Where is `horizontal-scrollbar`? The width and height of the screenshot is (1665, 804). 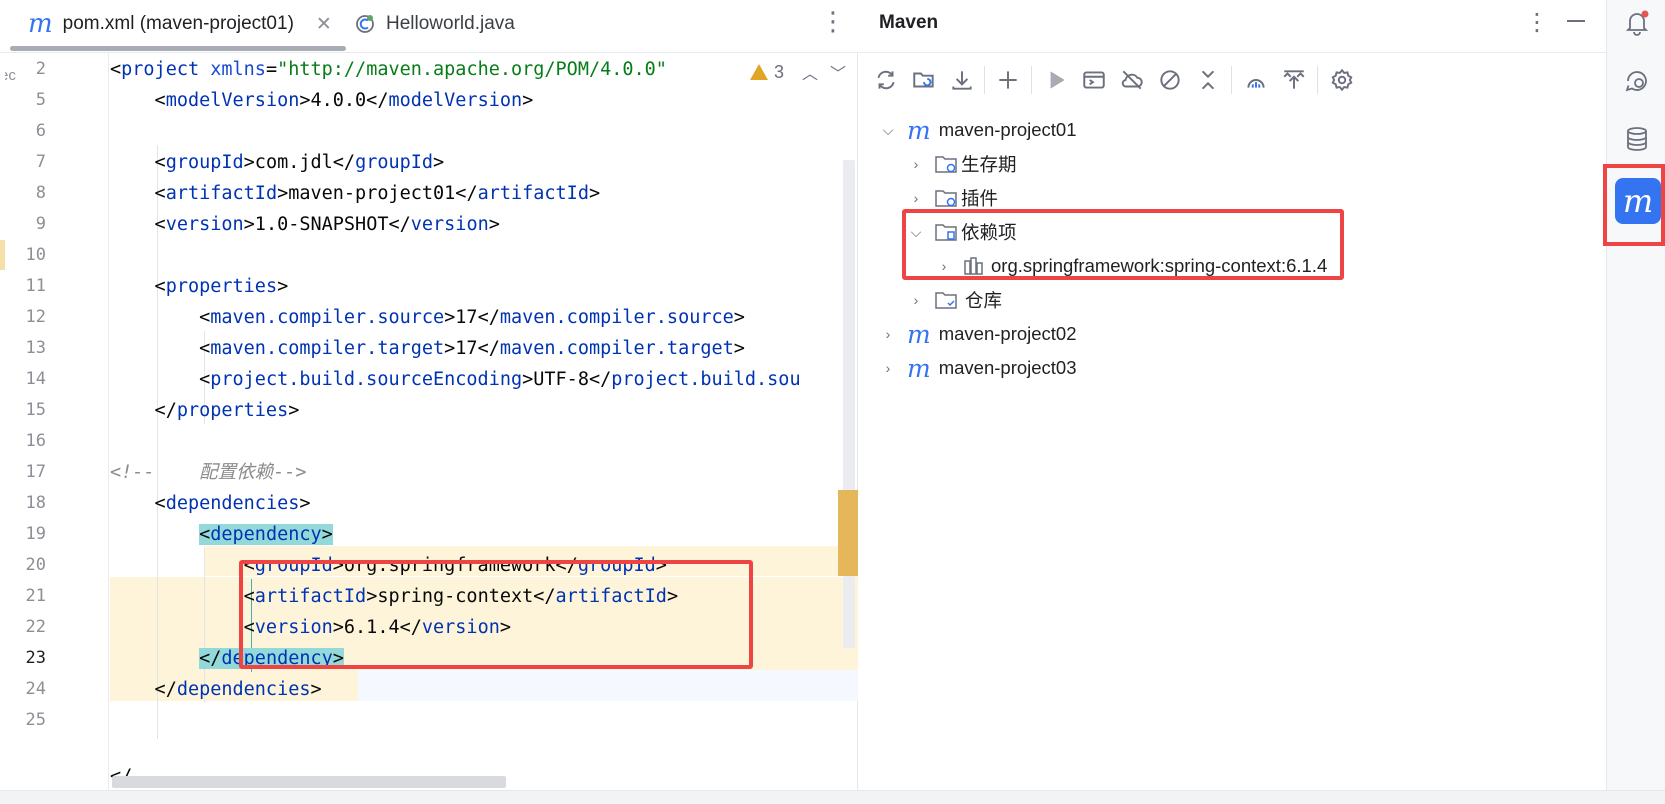
horizontal-scrollbar is located at coordinates (309, 782).